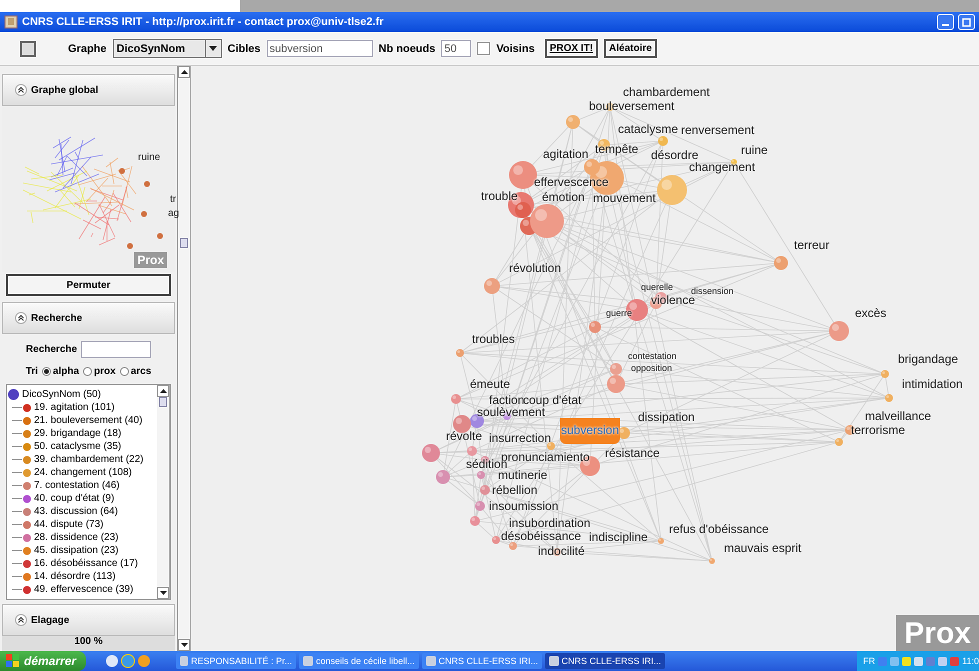  I want to click on tree-item: 43. discussion (64), so click(76, 511).